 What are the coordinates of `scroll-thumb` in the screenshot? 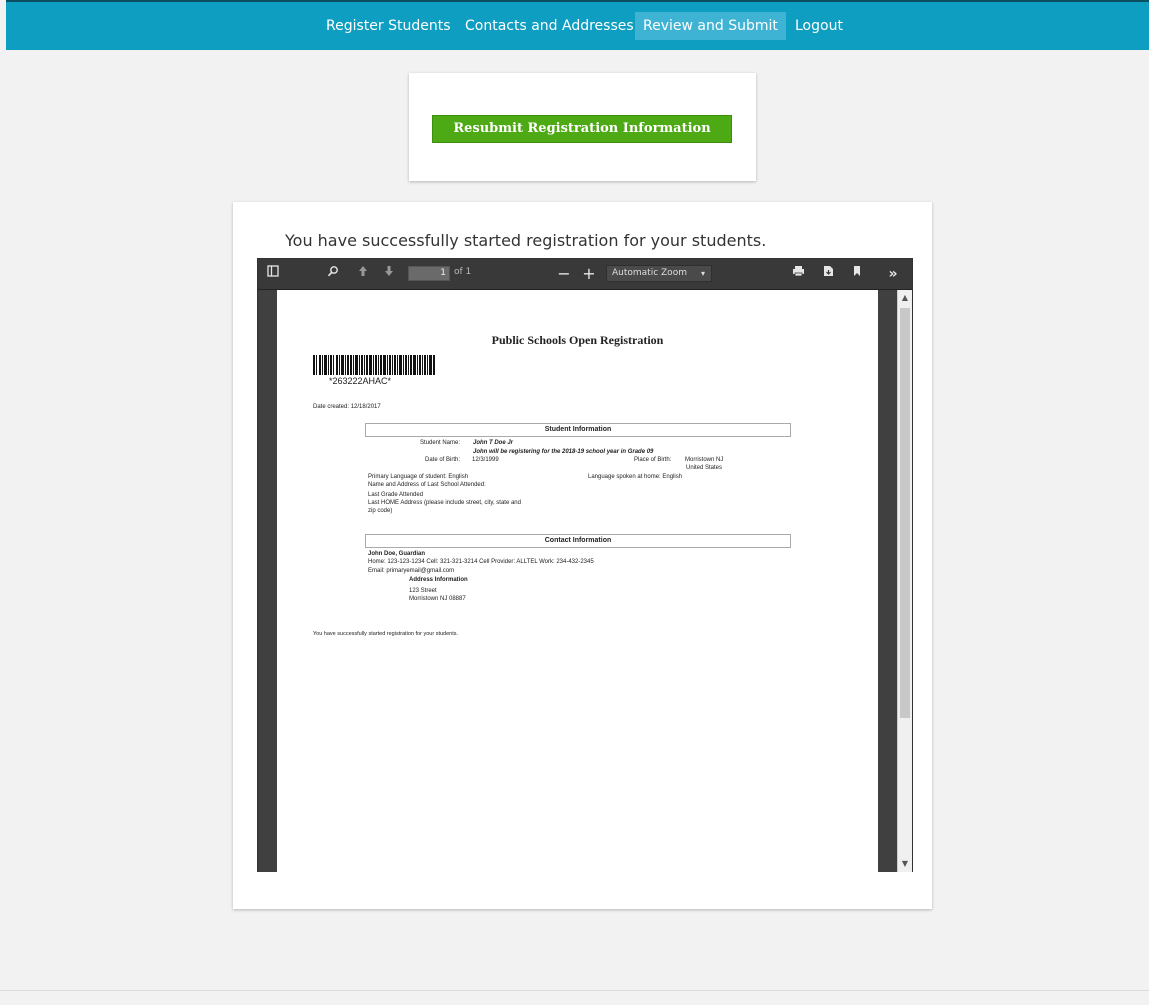 It's located at (905, 513).